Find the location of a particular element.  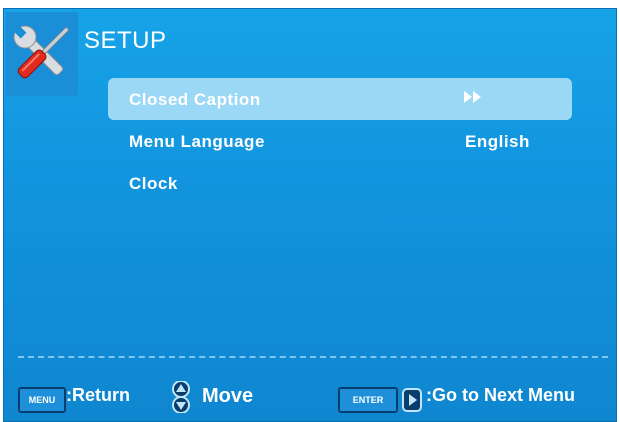

return-hint: :Return is located at coordinates (98, 395).